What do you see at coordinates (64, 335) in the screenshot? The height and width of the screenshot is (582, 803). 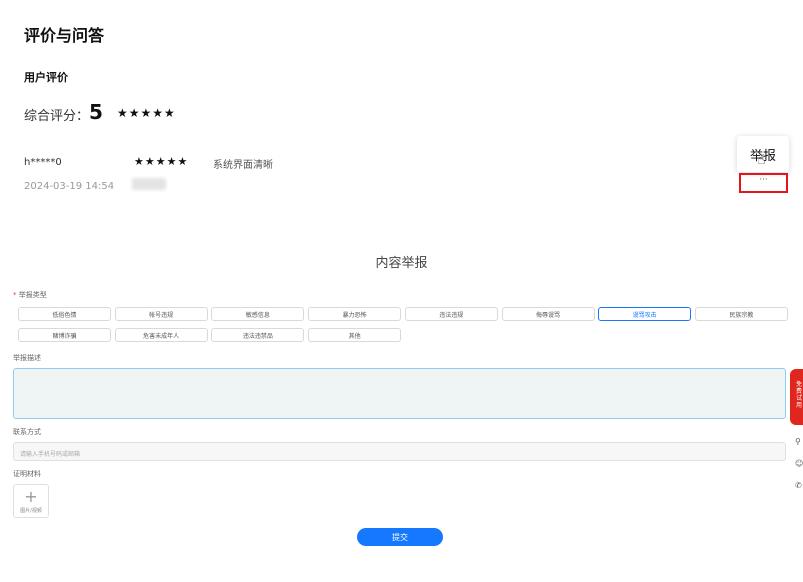 I see `report-type-chip: 赌博诈骗` at bounding box center [64, 335].